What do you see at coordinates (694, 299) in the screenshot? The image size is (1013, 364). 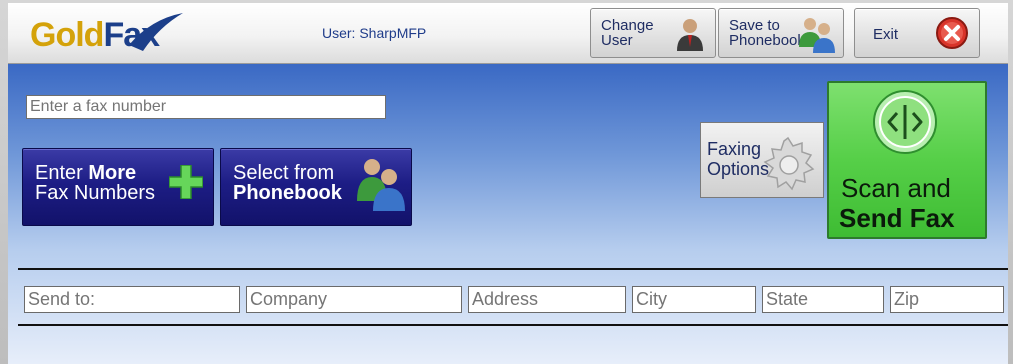 I see `city-field` at bounding box center [694, 299].